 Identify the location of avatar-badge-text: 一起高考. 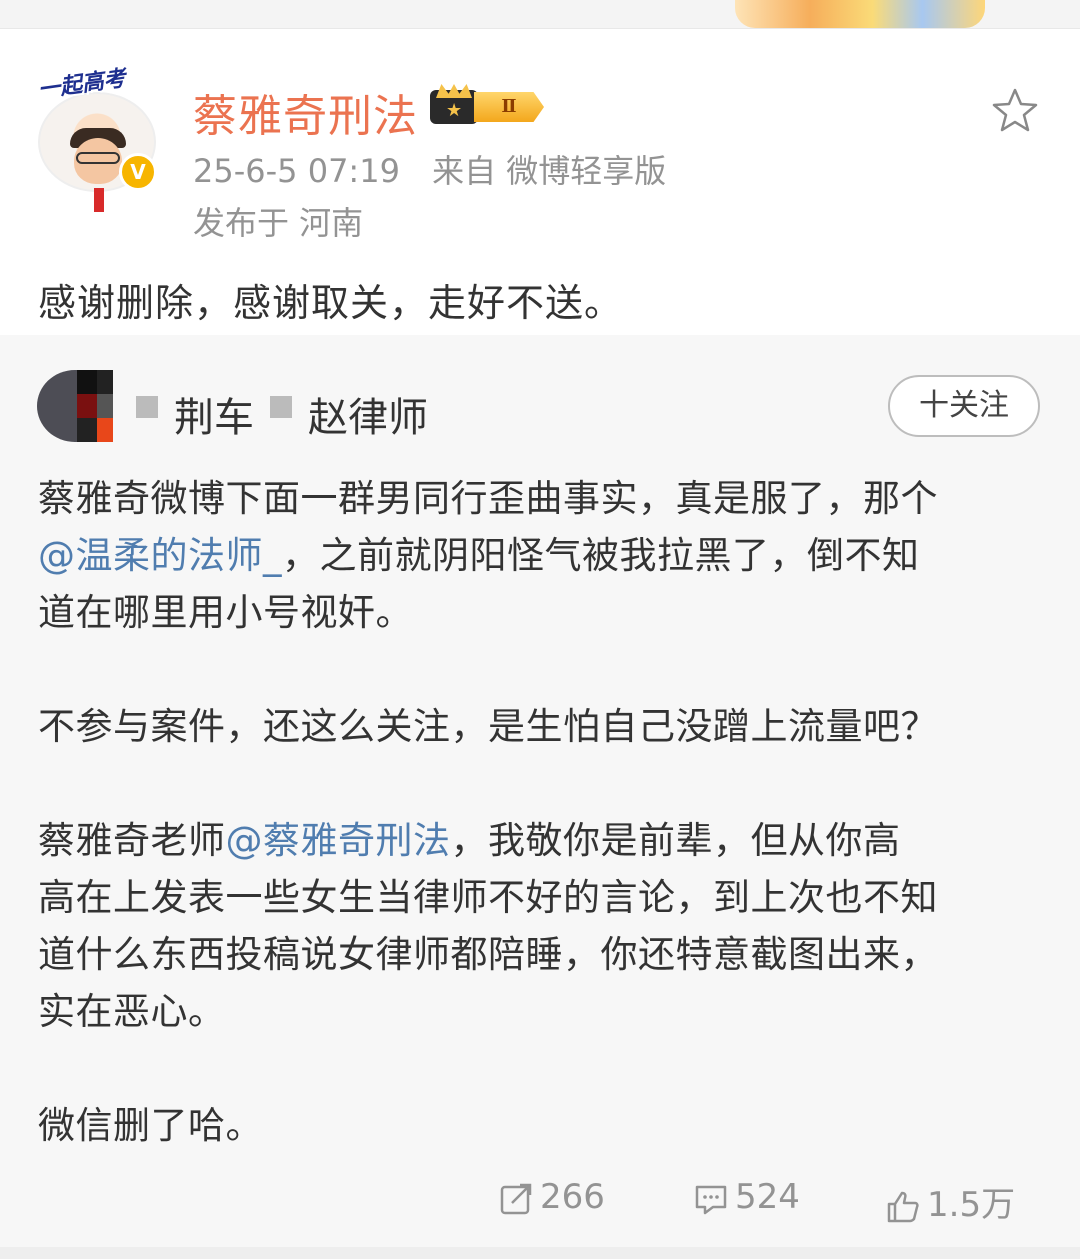
(82, 85).